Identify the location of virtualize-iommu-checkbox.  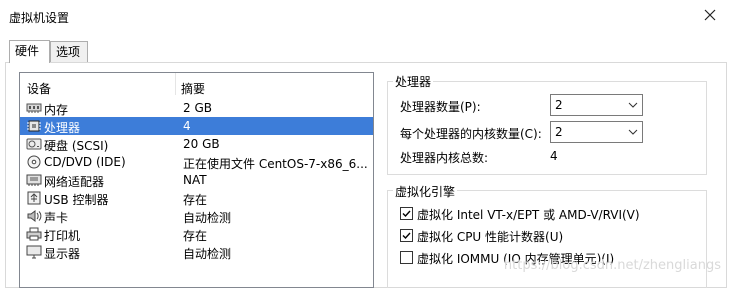
(406, 257).